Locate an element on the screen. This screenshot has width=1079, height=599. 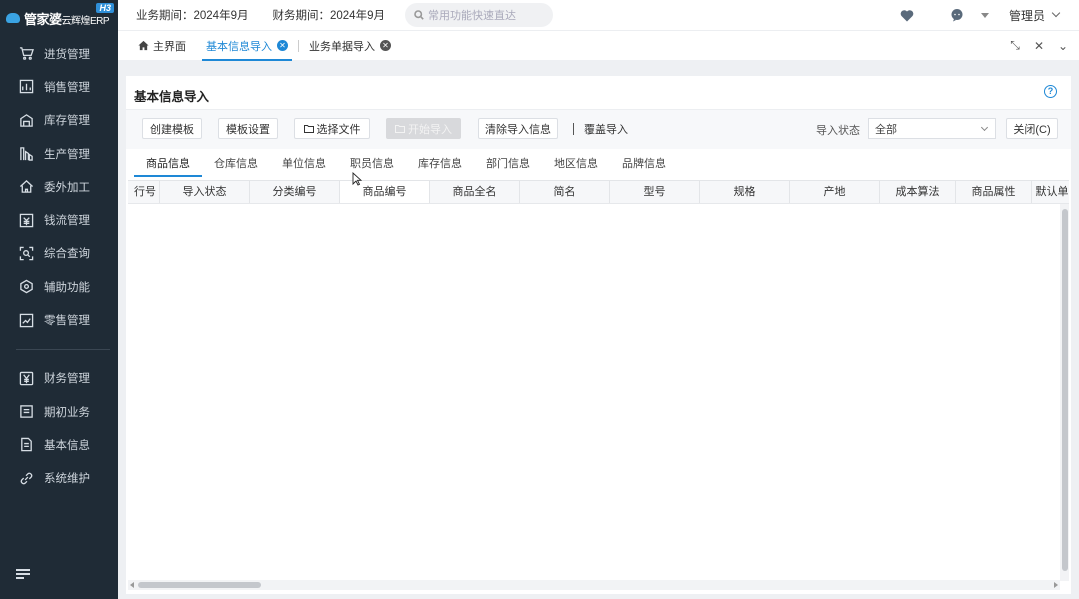
sidebar-item-finance: 财务管理 is located at coordinates (59, 378).